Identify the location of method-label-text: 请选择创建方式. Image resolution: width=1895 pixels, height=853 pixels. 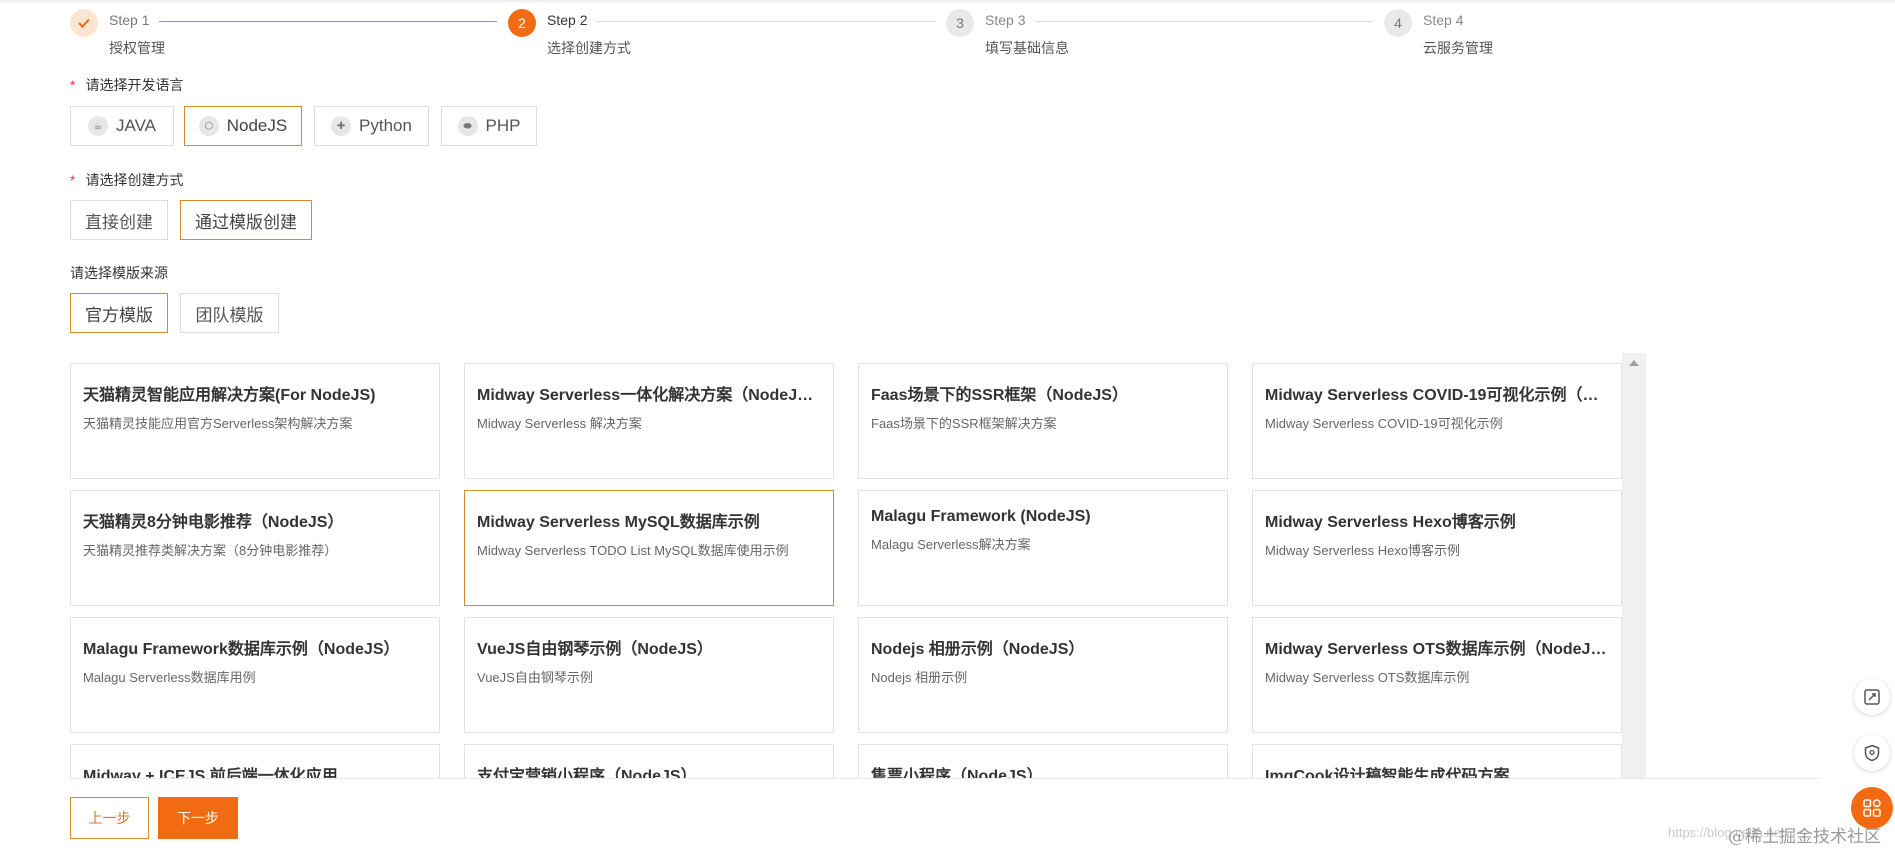
(134, 180).